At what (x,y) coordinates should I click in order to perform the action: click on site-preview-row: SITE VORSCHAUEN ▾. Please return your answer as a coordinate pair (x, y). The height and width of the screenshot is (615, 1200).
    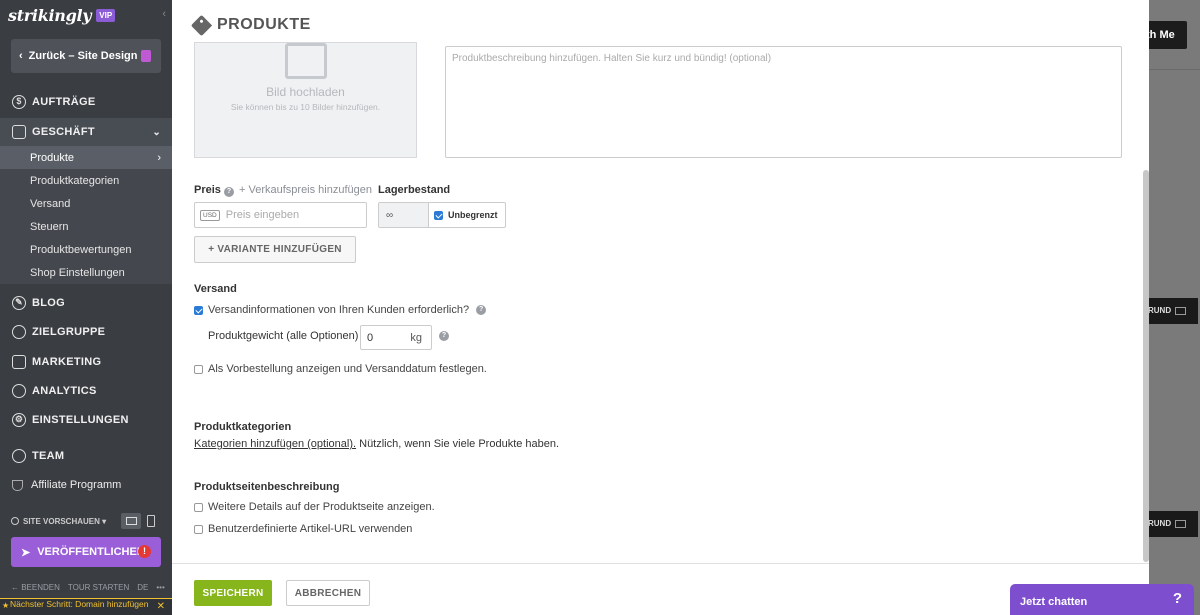
    Looking at the image, I should click on (86, 521).